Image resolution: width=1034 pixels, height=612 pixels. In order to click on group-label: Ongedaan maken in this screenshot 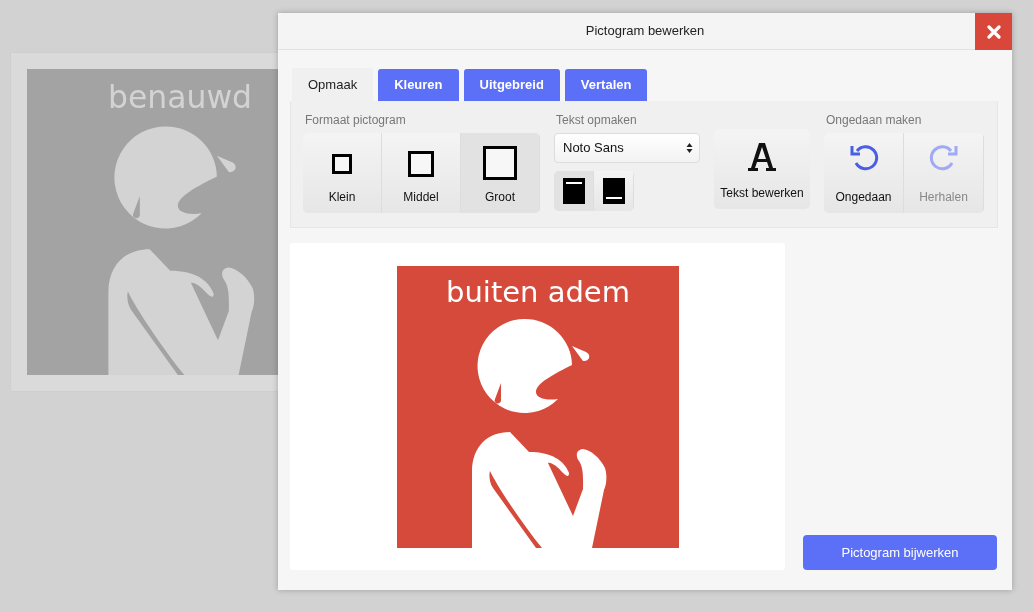, I will do `click(874, 120)`.